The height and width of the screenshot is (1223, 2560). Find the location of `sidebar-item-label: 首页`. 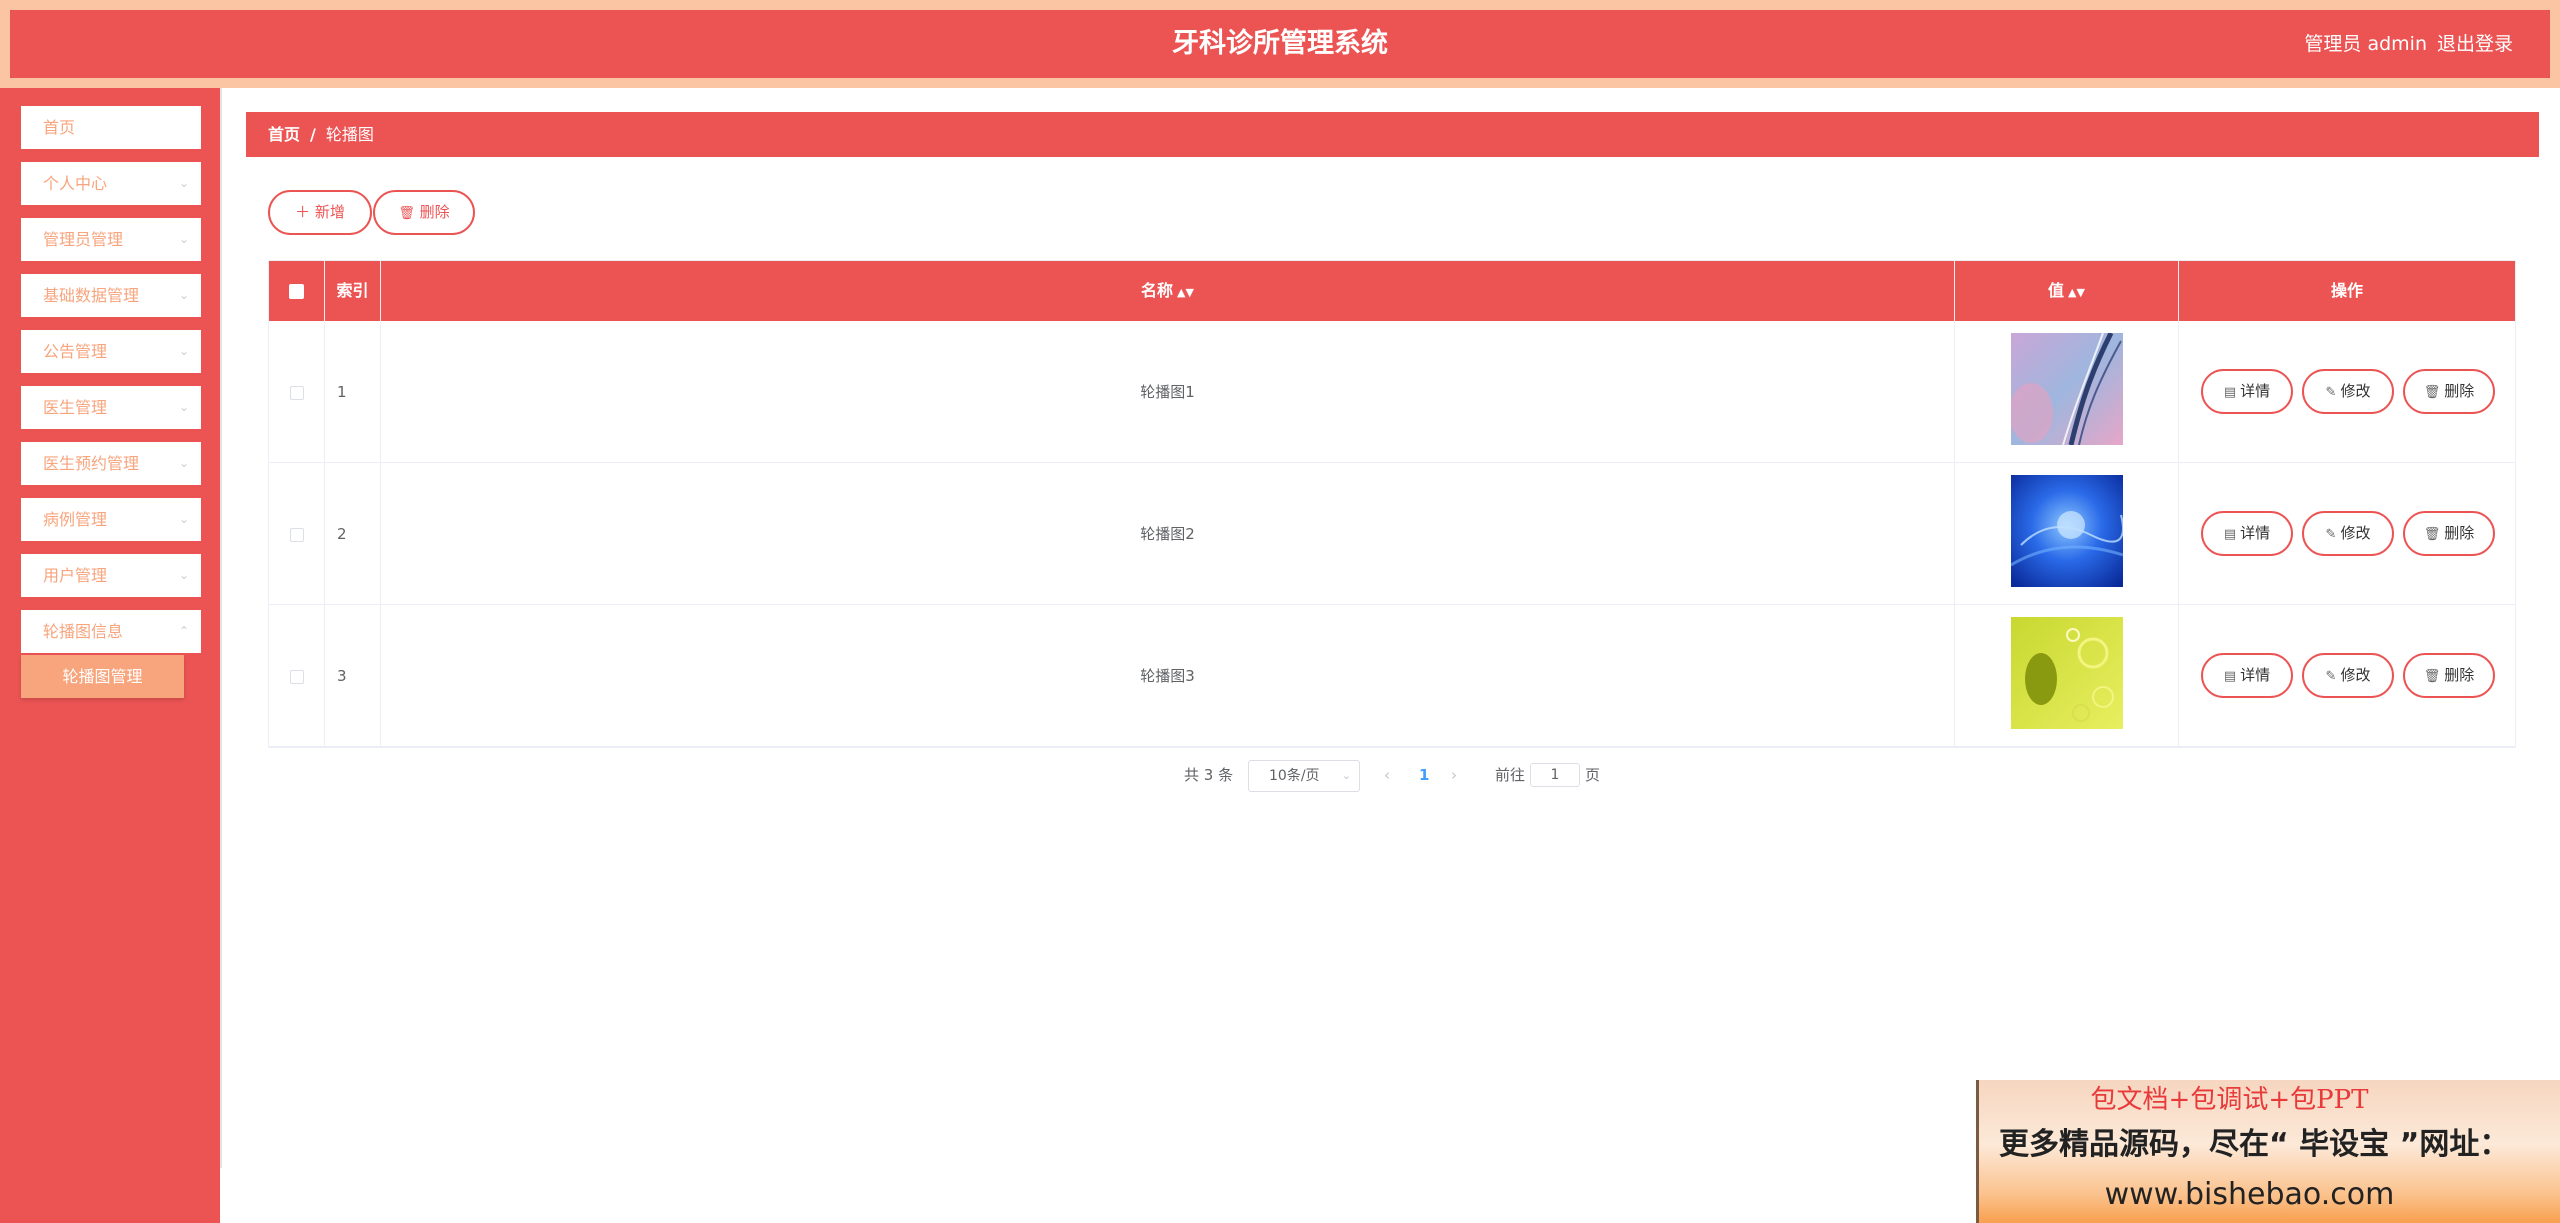

sidebar-item-label: 首页 is located at coordinates (59, 127).